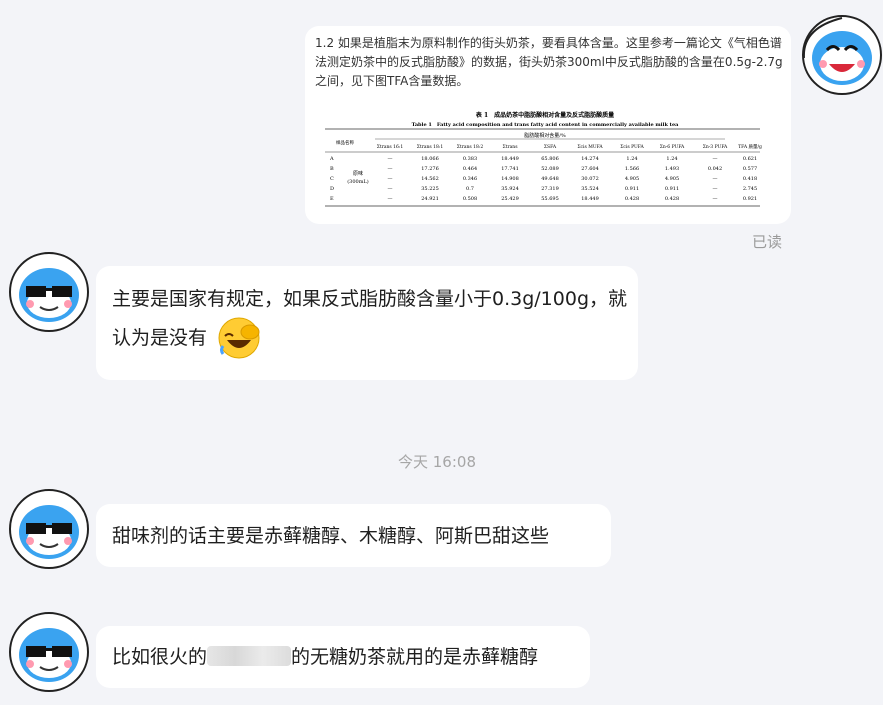 The image size is (883, 705). Describe the element at coordinates (370, 318) in the screenshot. I see `incoming-message-text: 主要是国家有规定，如果反式脂肪酸含量小于0.3g/100g，就认为是没有` at that location.